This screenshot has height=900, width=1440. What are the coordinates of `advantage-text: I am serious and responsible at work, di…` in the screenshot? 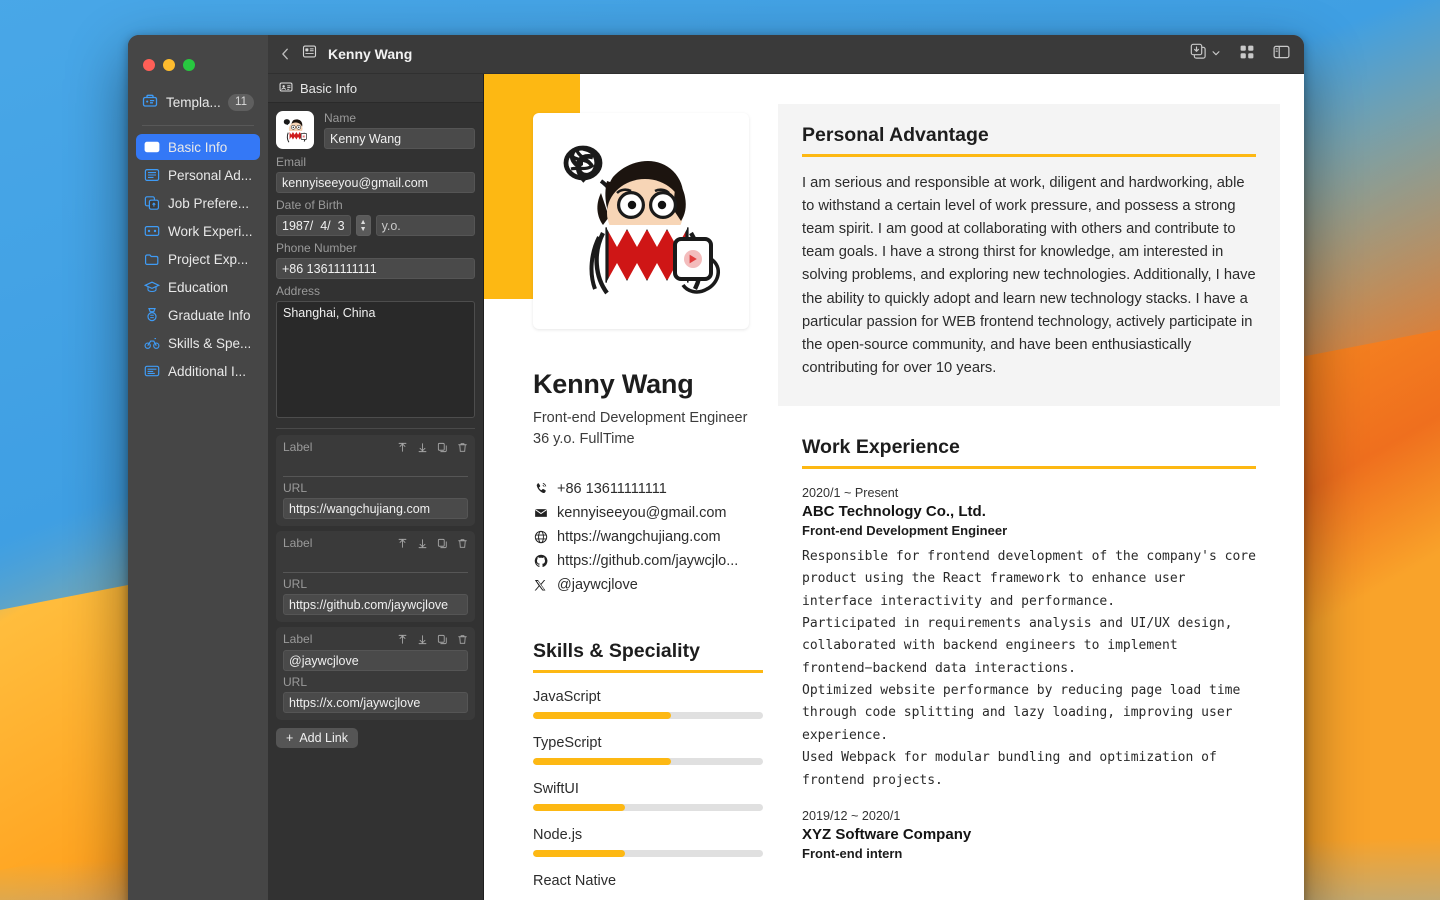 It's located at (1029, 275).